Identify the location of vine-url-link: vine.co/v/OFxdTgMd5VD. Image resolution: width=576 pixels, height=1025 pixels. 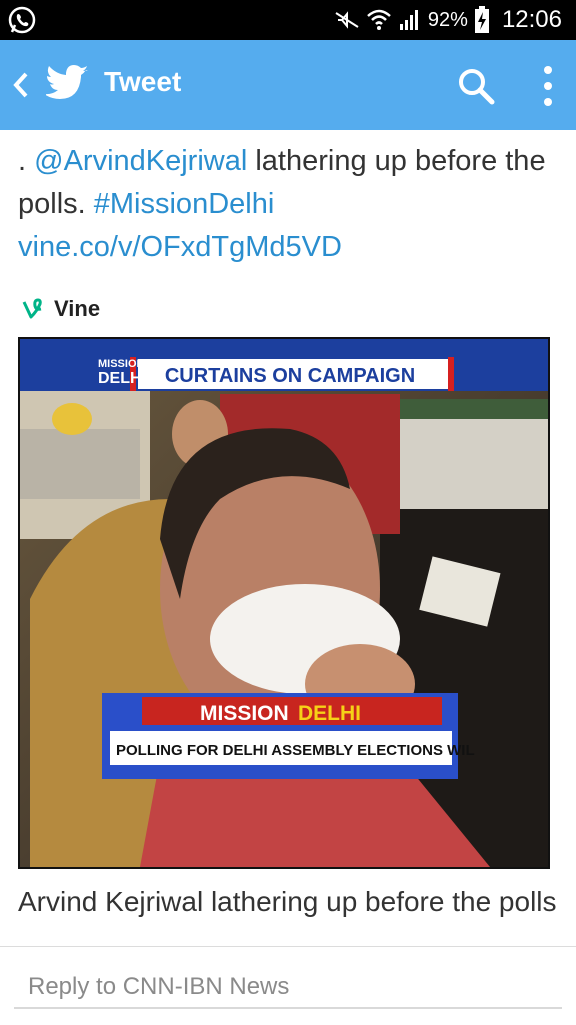
(180, 247).